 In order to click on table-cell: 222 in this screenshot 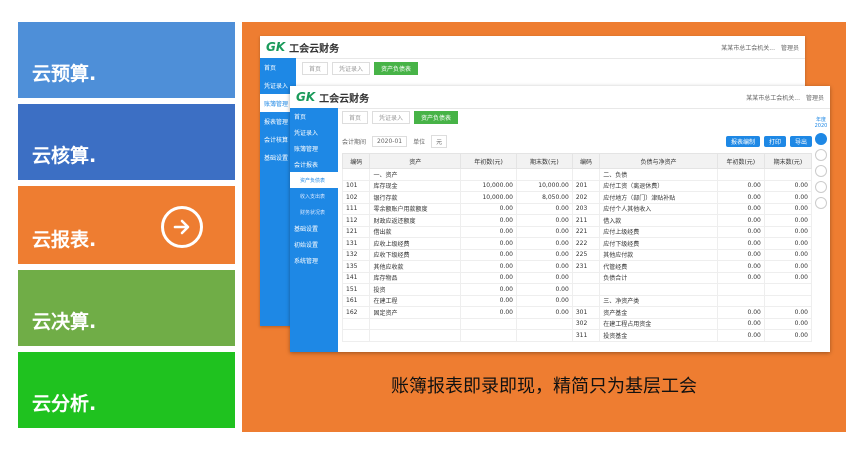, I will do `click(586, 243)`.